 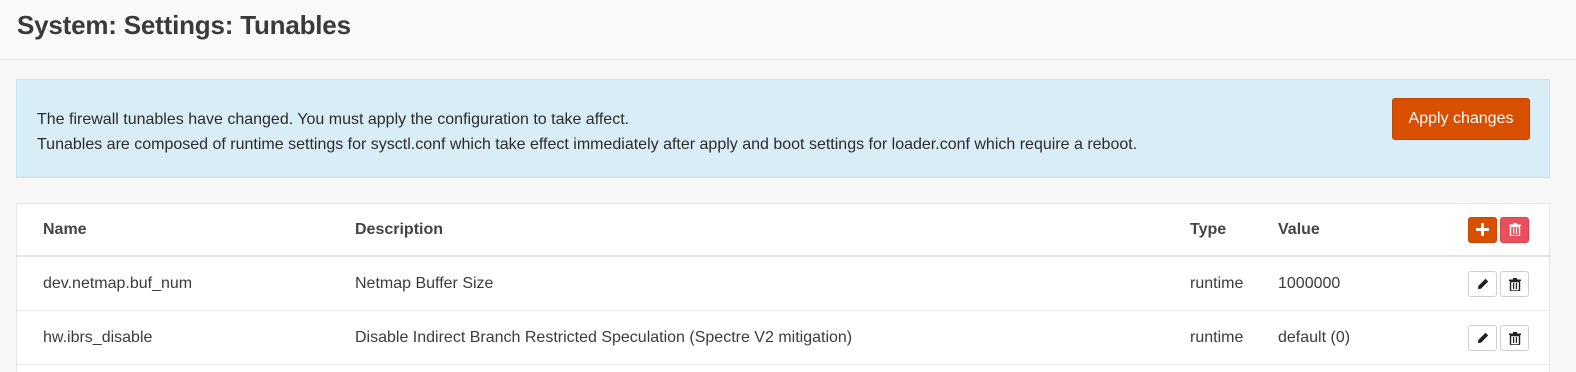 I want to click on table-header-row: Name Description Type Value, so click(x=783, y=230).